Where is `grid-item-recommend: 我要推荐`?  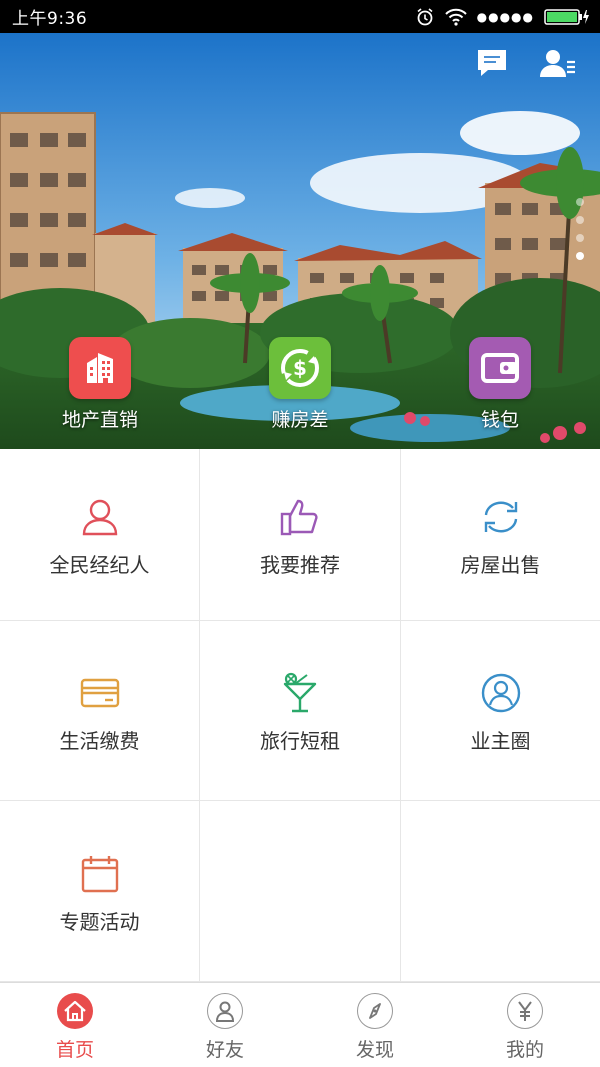
grid-item-recommend: 我要推荐 is located at coordinates (300, 535).